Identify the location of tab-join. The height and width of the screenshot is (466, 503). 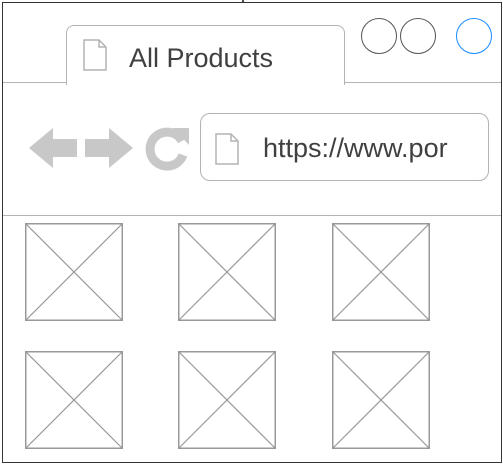
(205, 83).